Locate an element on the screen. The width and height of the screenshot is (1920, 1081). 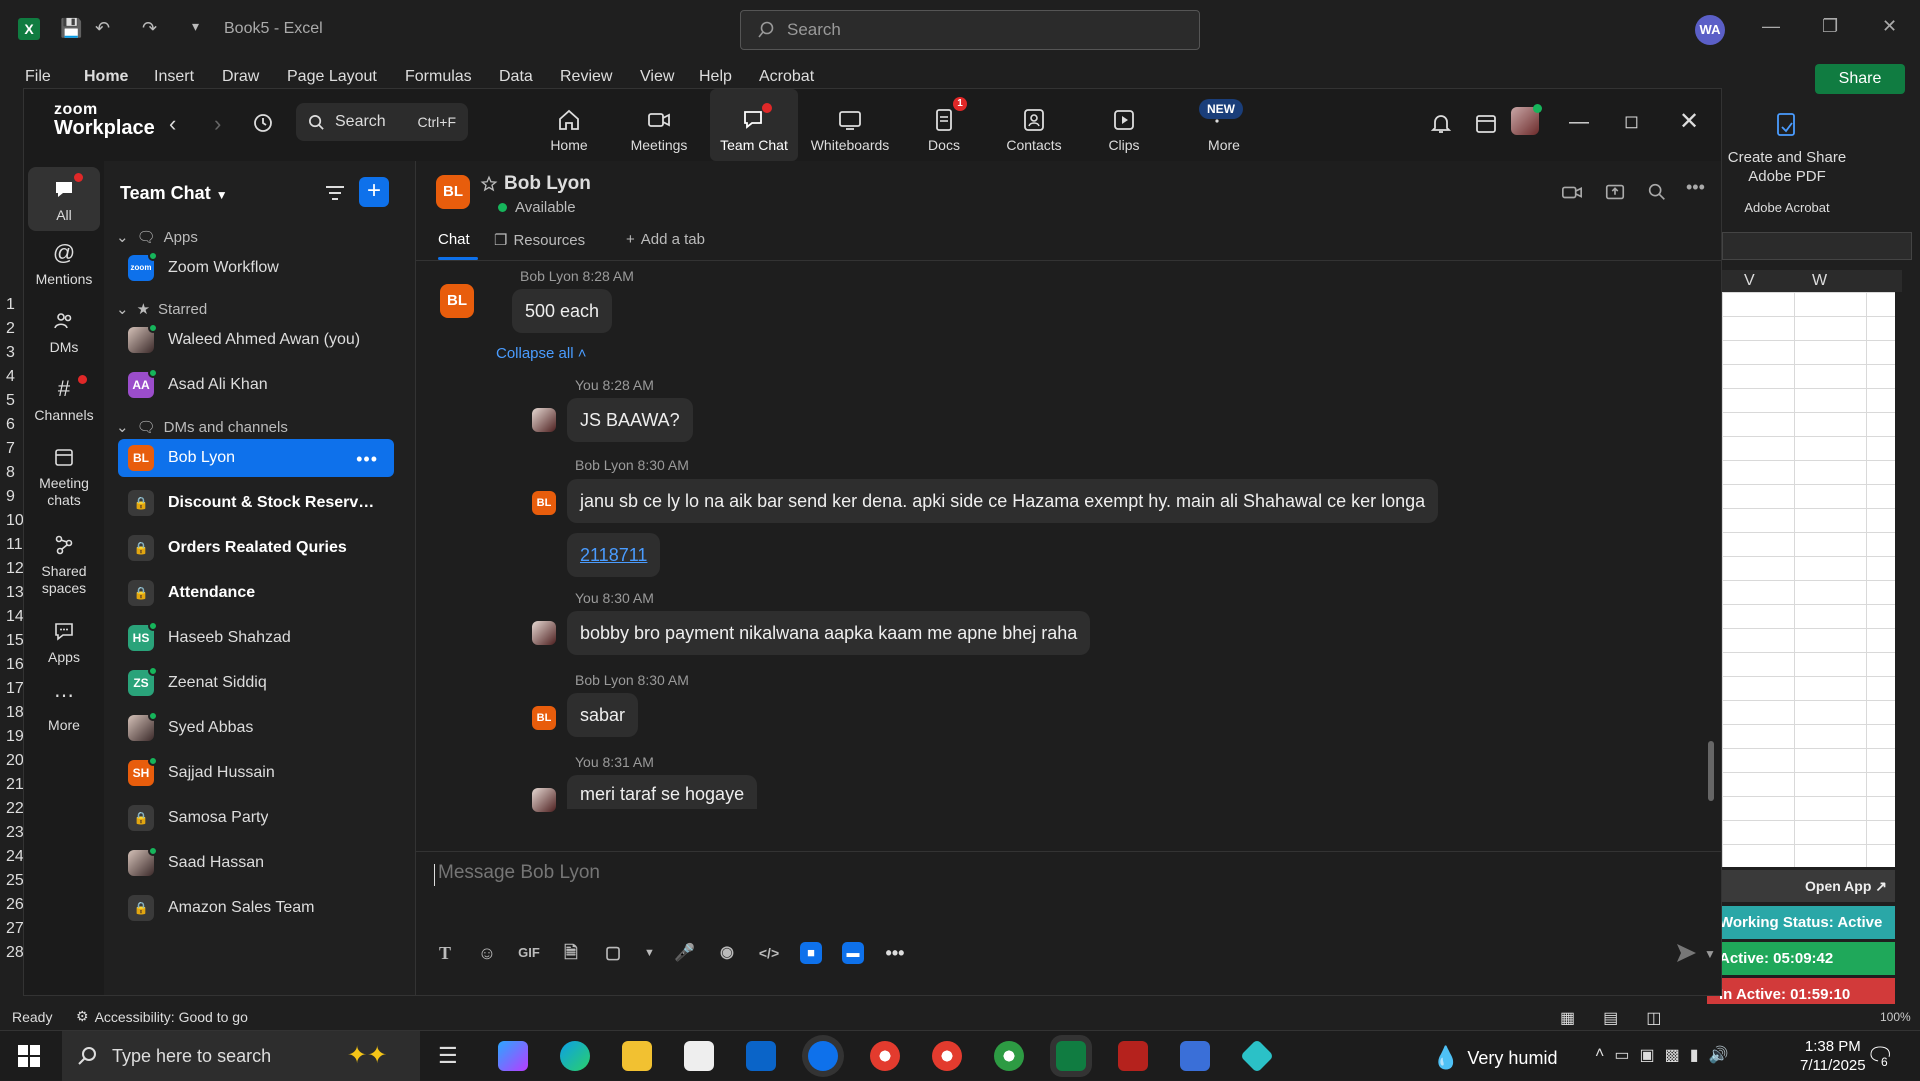
calendar-icon is located at coordinates (1486, 123).